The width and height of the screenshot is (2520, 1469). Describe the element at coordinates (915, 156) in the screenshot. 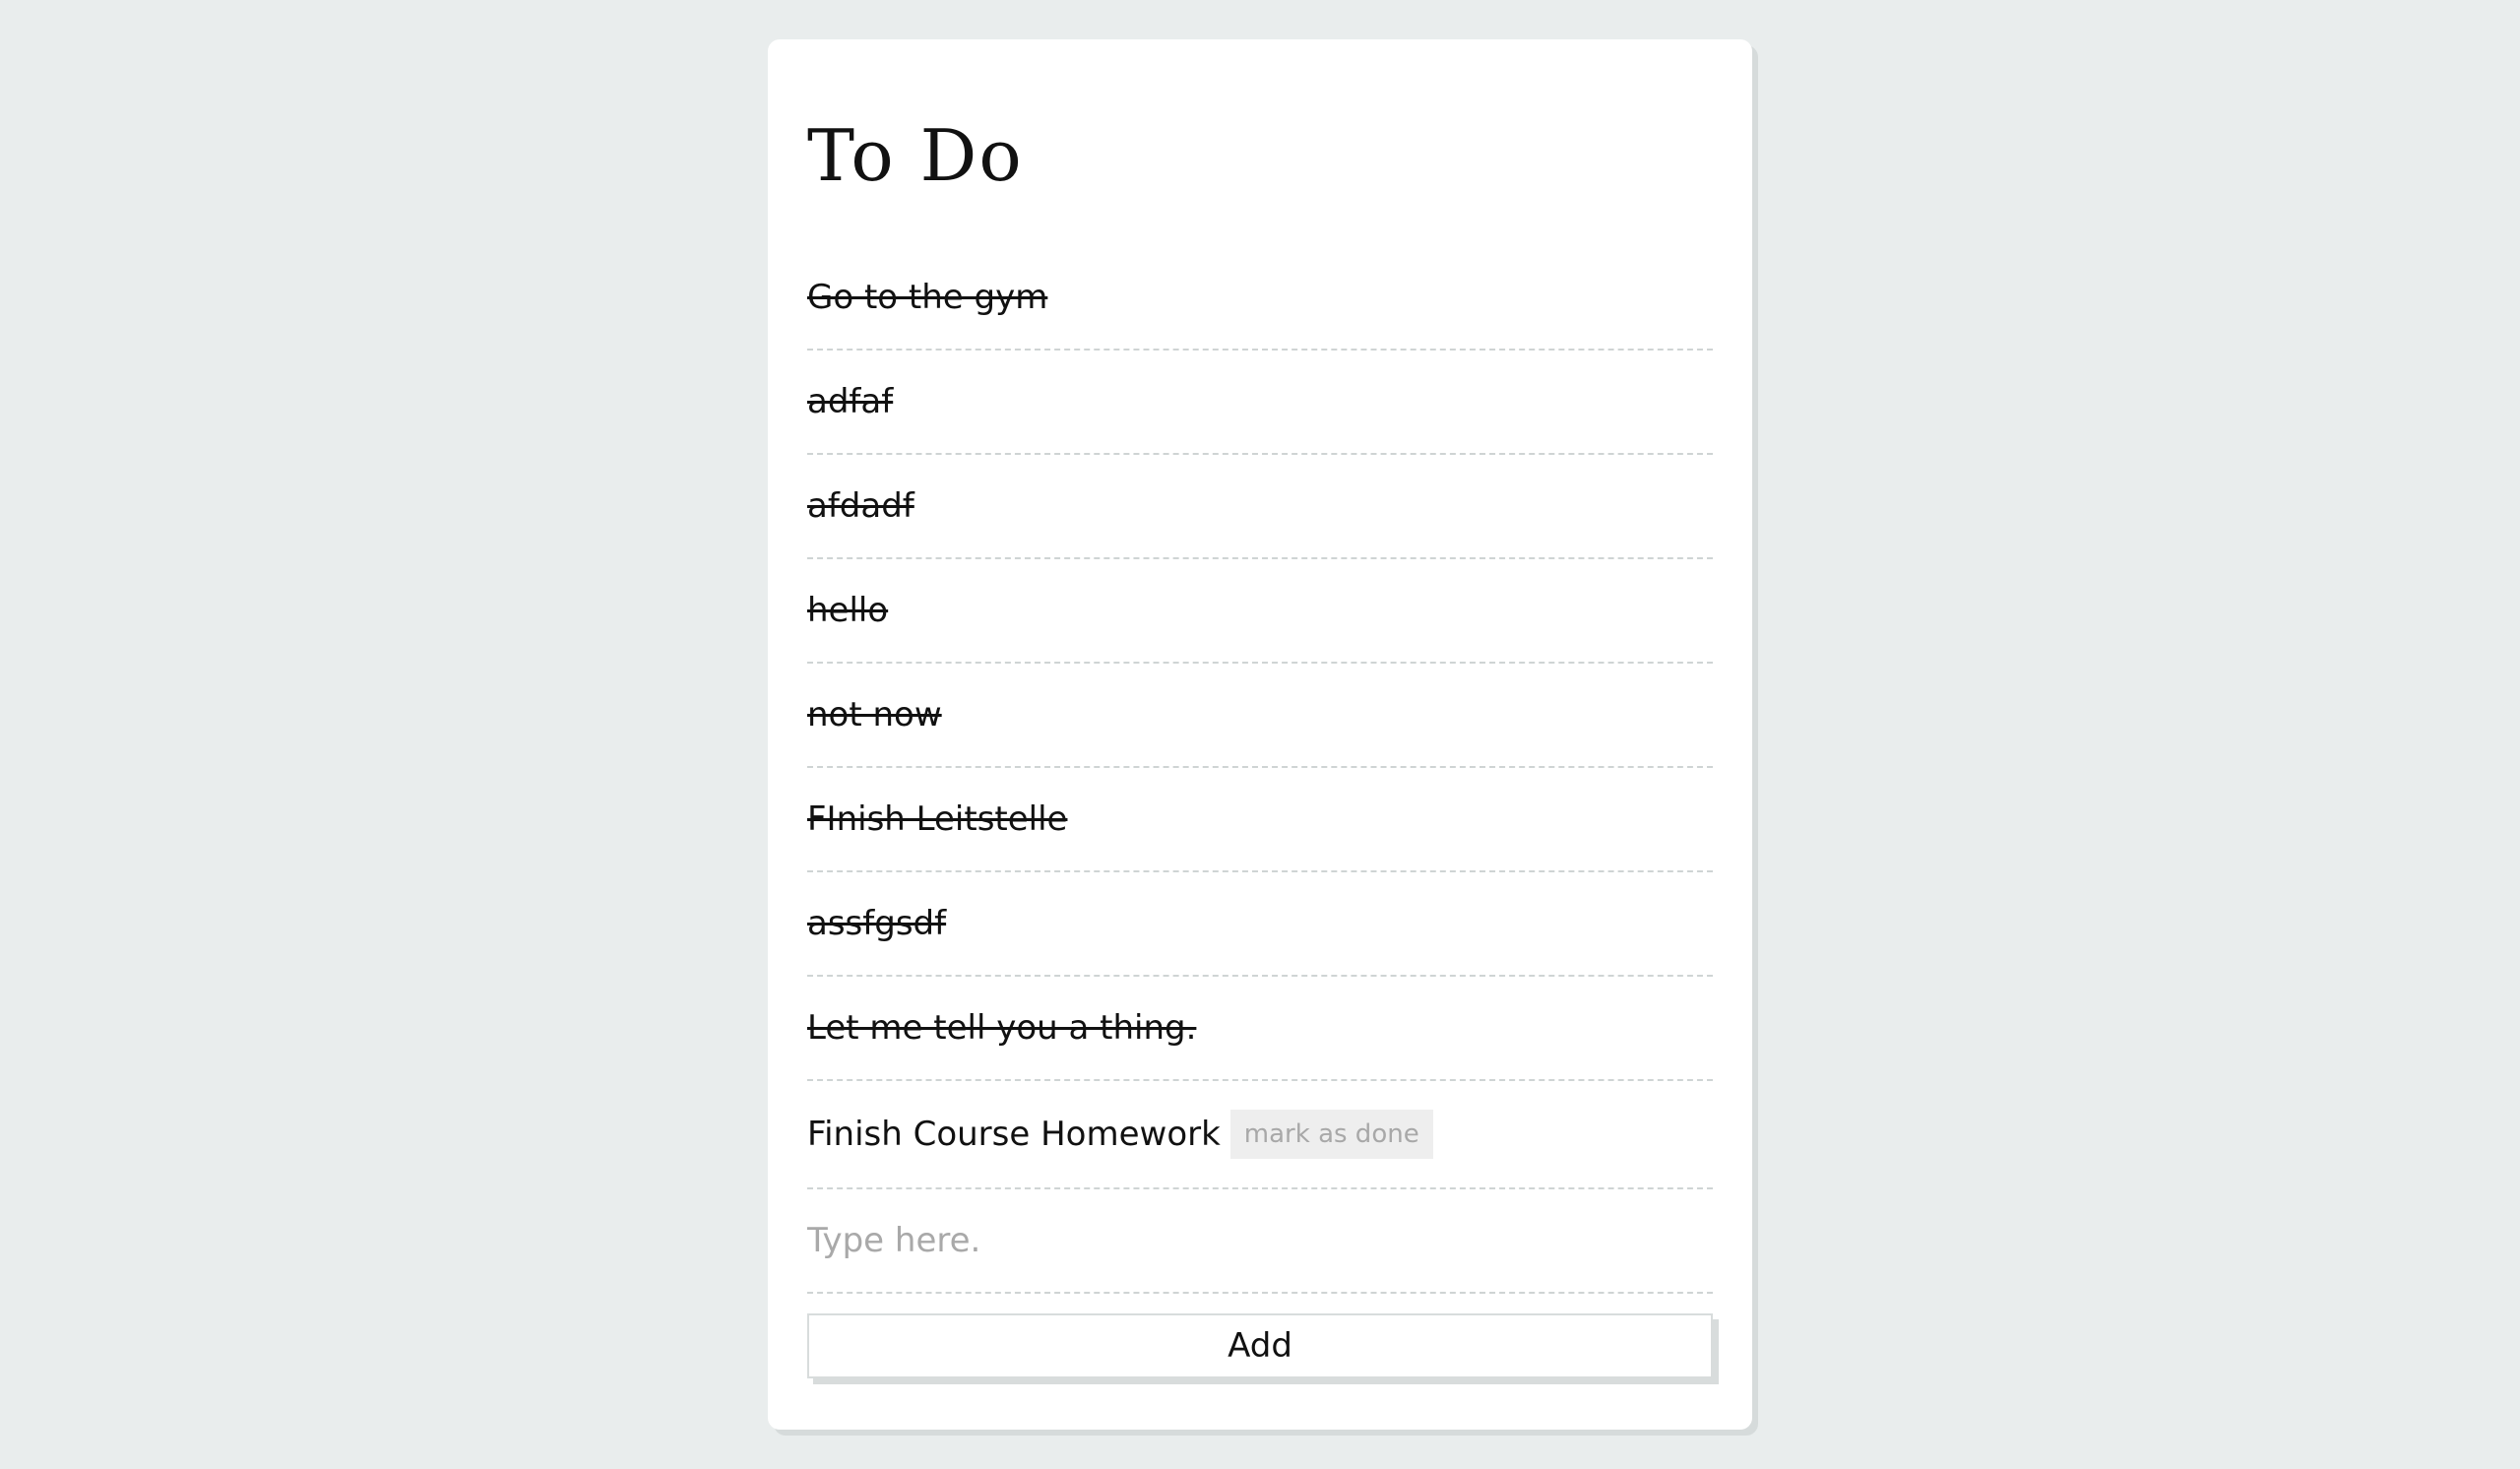

I see `page-title: To Do` at that location.